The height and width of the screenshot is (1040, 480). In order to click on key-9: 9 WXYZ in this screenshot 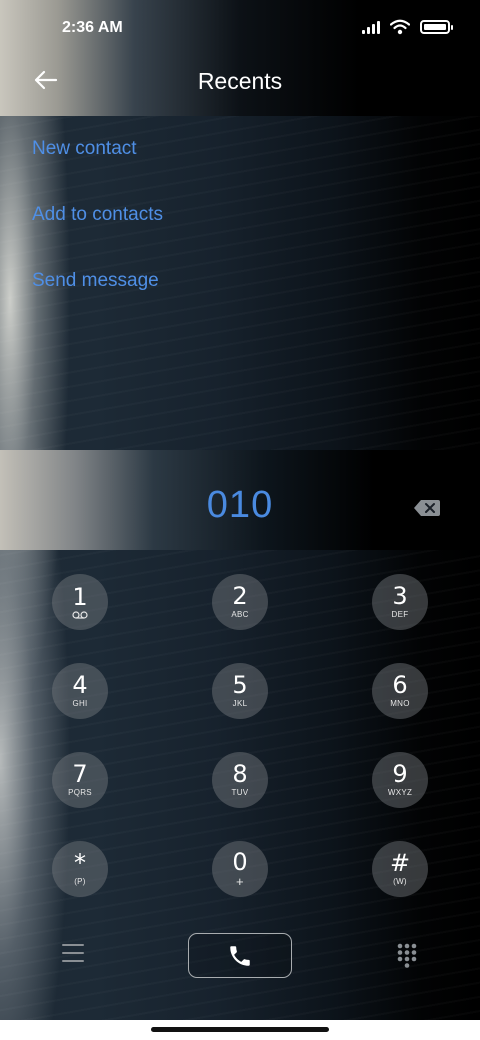, I will do `click(400, 780)`.